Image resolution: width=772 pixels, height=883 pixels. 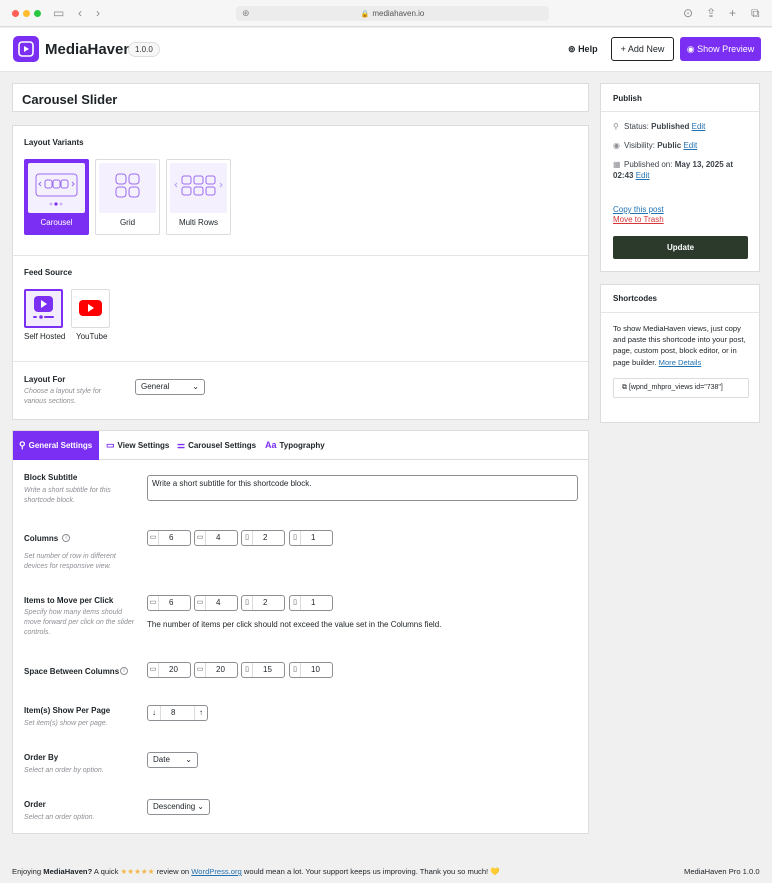 What do you see at coordinates (216, 603) in the screenshot?
I see `per-click-laptop-input: ▭ 4` at bounding box center [216, 603].